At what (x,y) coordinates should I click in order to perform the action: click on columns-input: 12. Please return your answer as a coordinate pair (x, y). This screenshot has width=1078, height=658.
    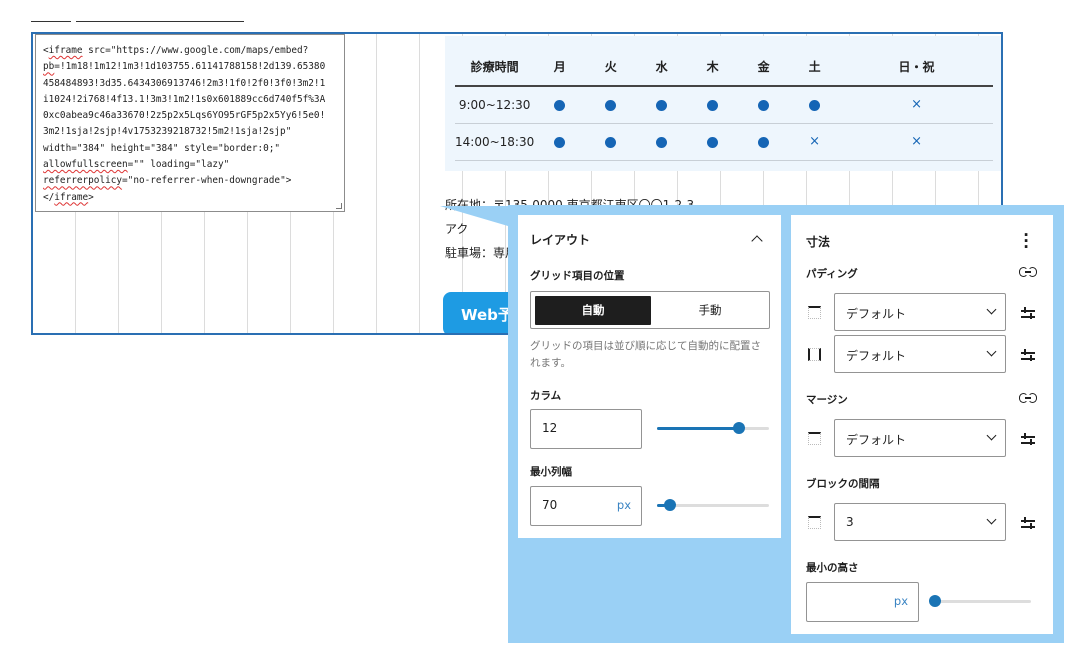
    Looking at the image, I should click on (586, 429).